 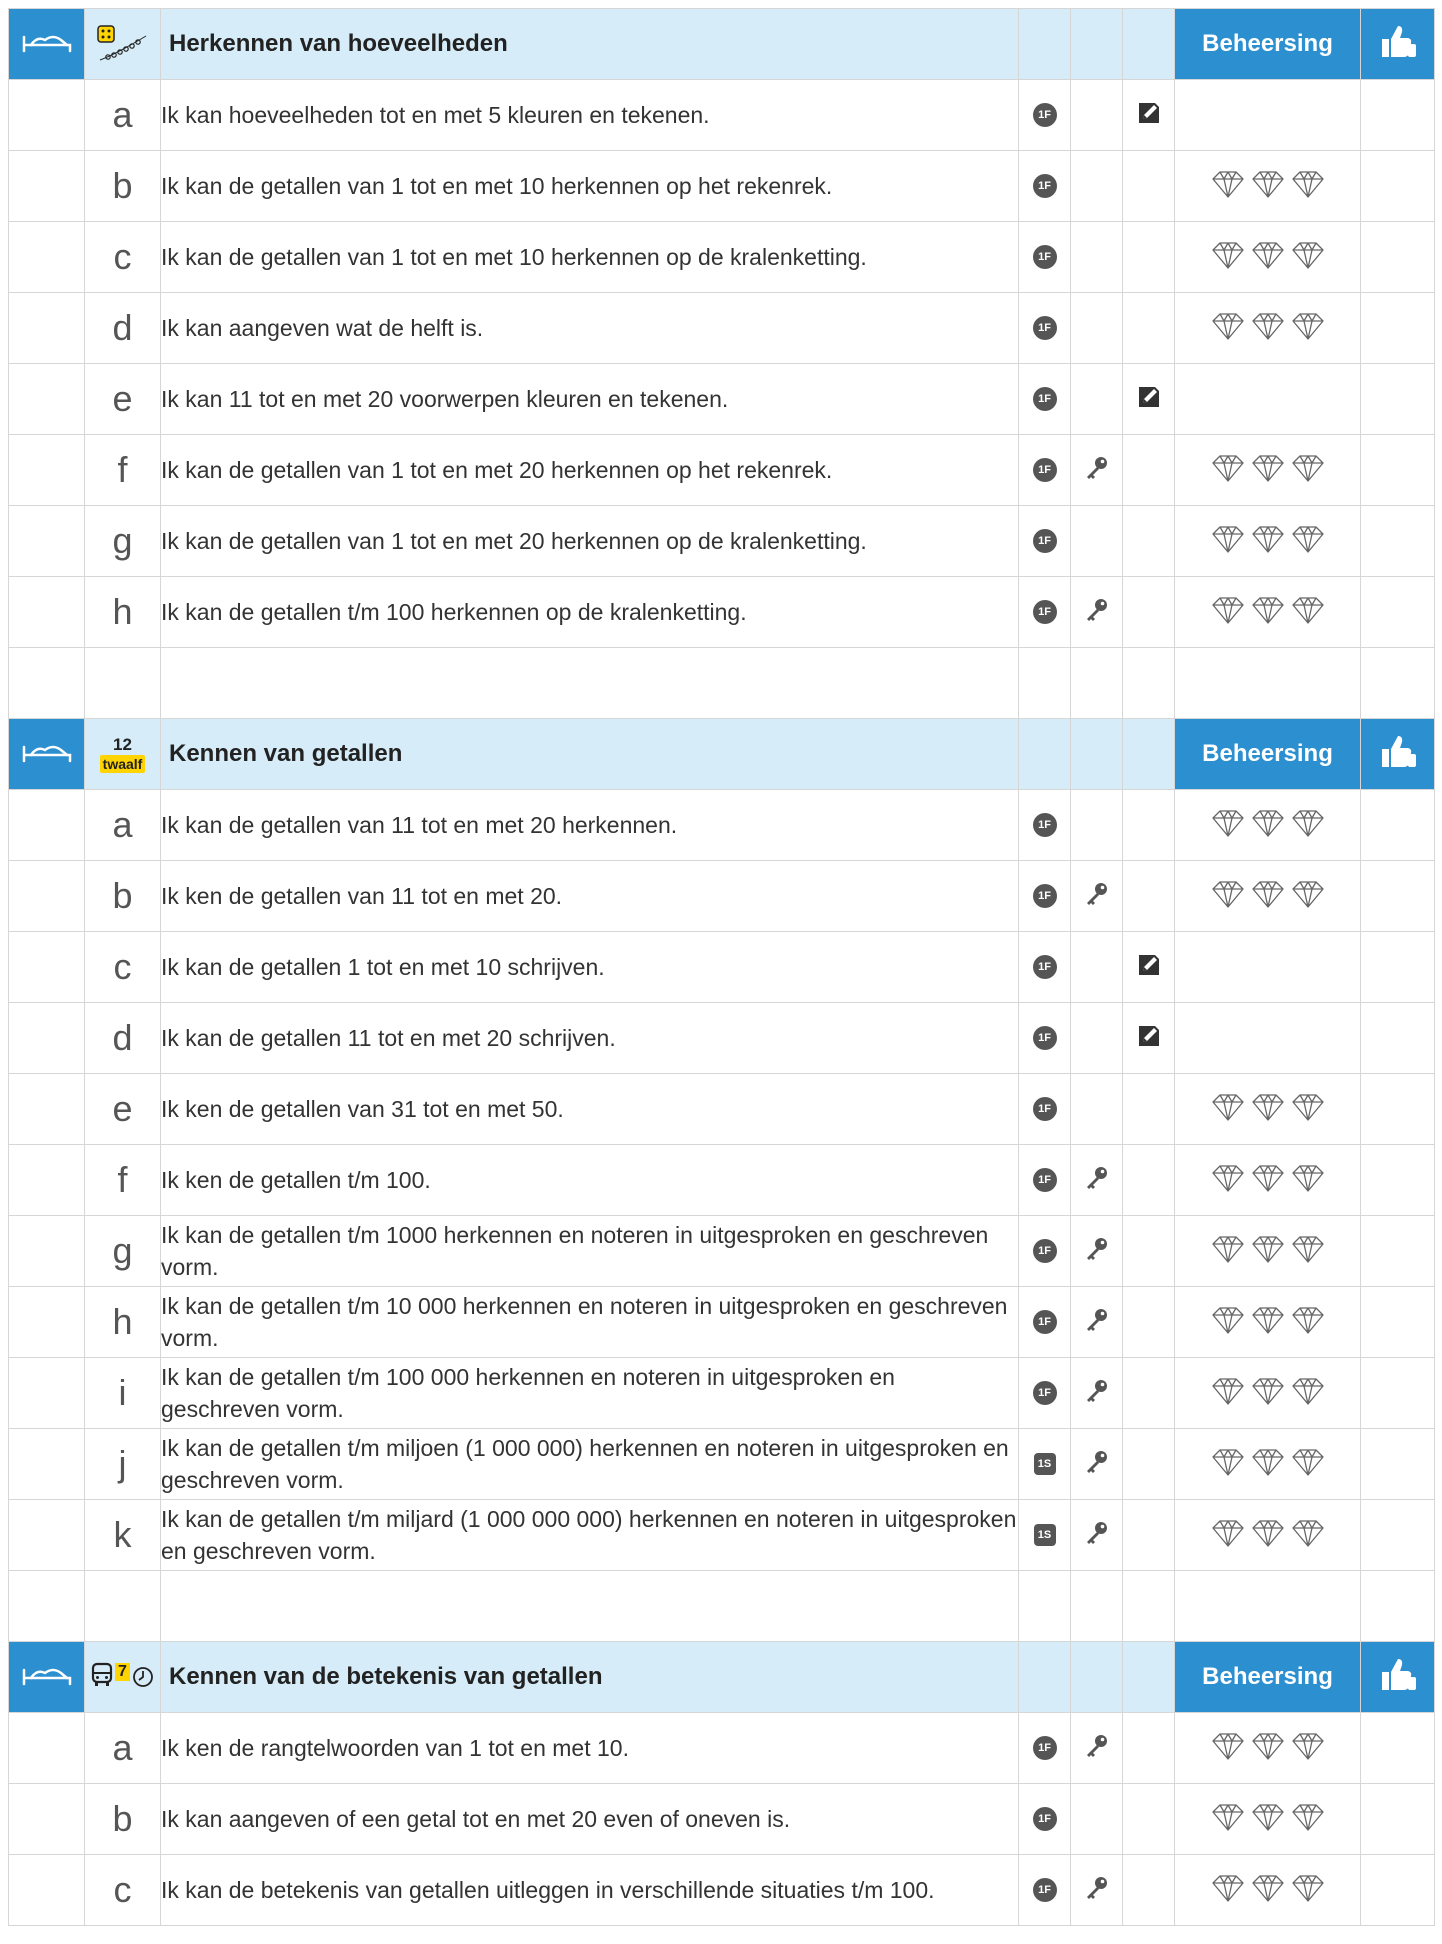 What do you see at coordinates (1044, 825) in the screenshot?
I see `level-badge: 1F` at bounding box center [1044, 825].